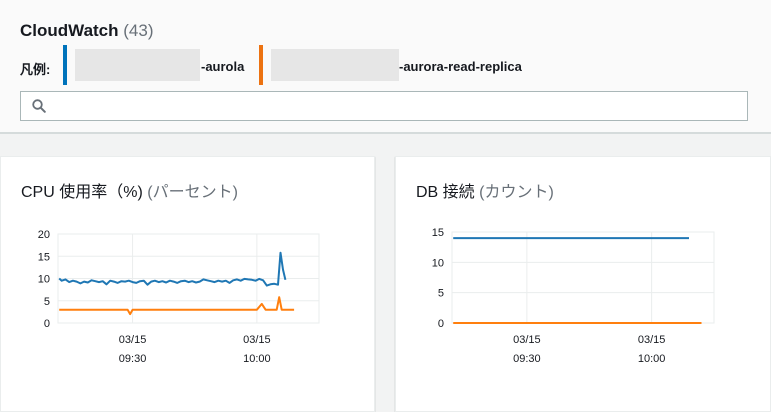 The image size is (771, 412). I want to click on title-text: CloudWatch, so click(69, 30).